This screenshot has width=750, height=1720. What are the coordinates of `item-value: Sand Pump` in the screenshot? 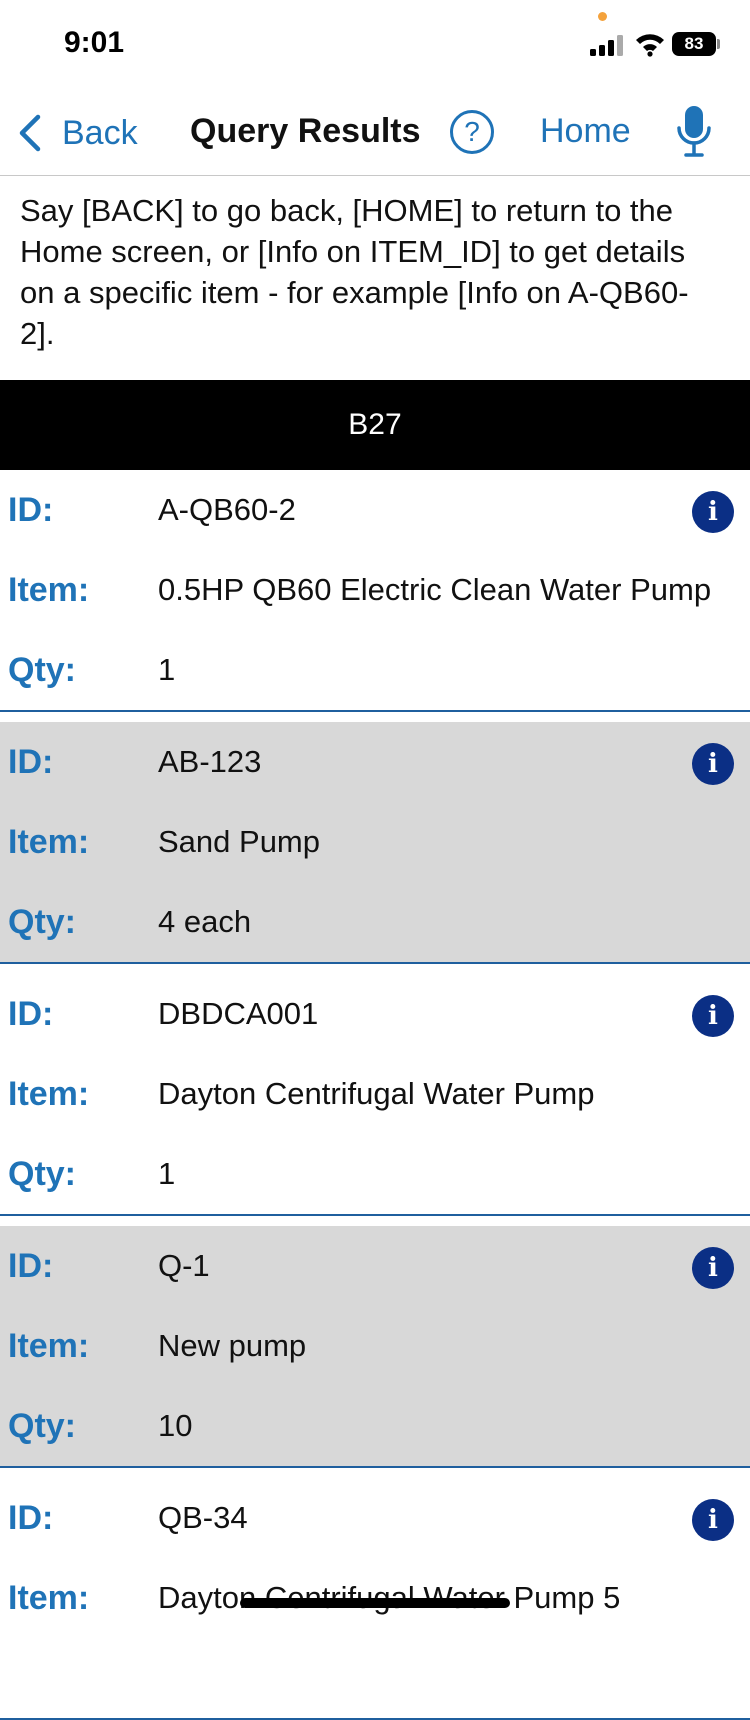 It's located at (239, 841).